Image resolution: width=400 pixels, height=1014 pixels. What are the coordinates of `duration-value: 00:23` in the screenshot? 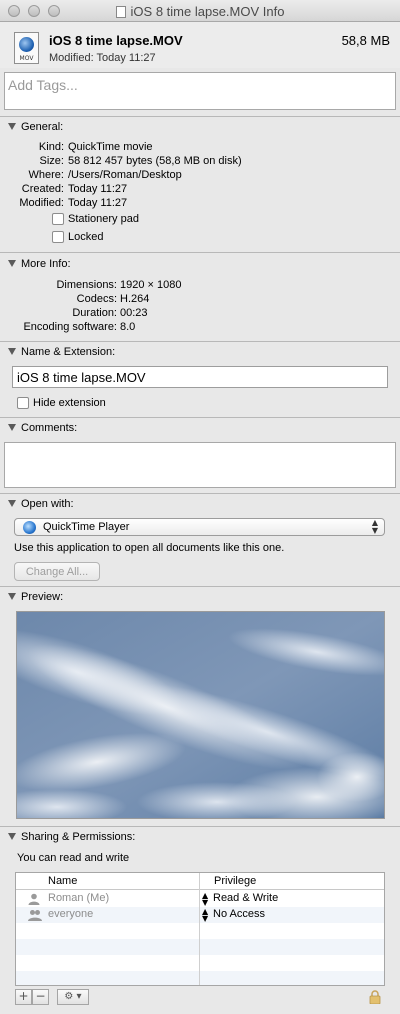 It's located at (134, 313).